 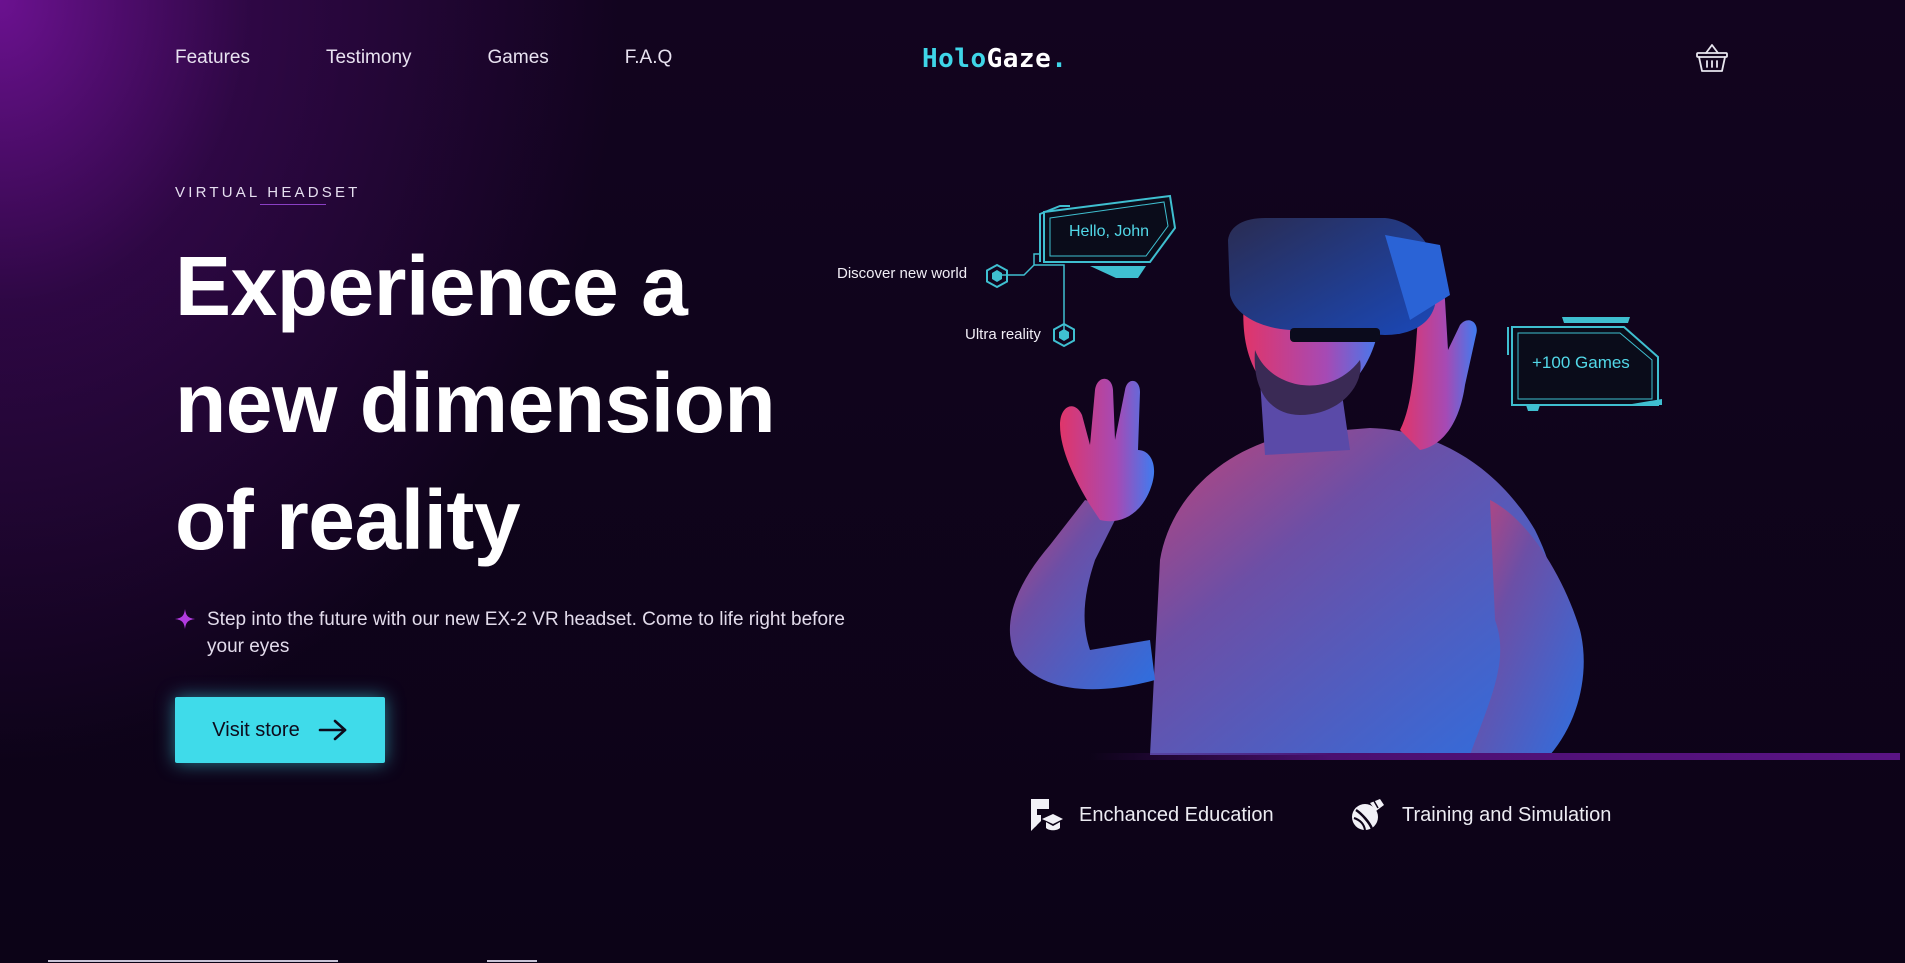 What do you see at coordinates (512, 961) in the screenshot?
I see `bottom-divider-right` at bounding box center [512, 961].